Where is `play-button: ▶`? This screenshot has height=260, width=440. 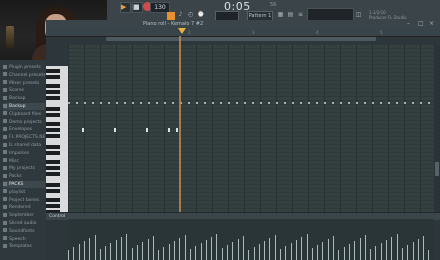 play-button: ▶ is located at coordinates (125, 7).